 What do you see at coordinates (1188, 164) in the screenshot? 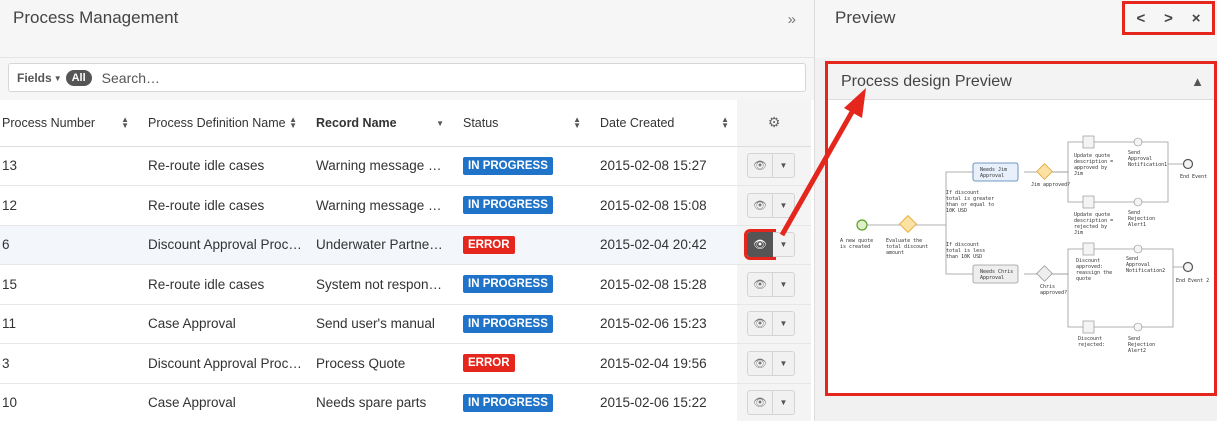
I see `end-event` at bounding box center [1188, 164].